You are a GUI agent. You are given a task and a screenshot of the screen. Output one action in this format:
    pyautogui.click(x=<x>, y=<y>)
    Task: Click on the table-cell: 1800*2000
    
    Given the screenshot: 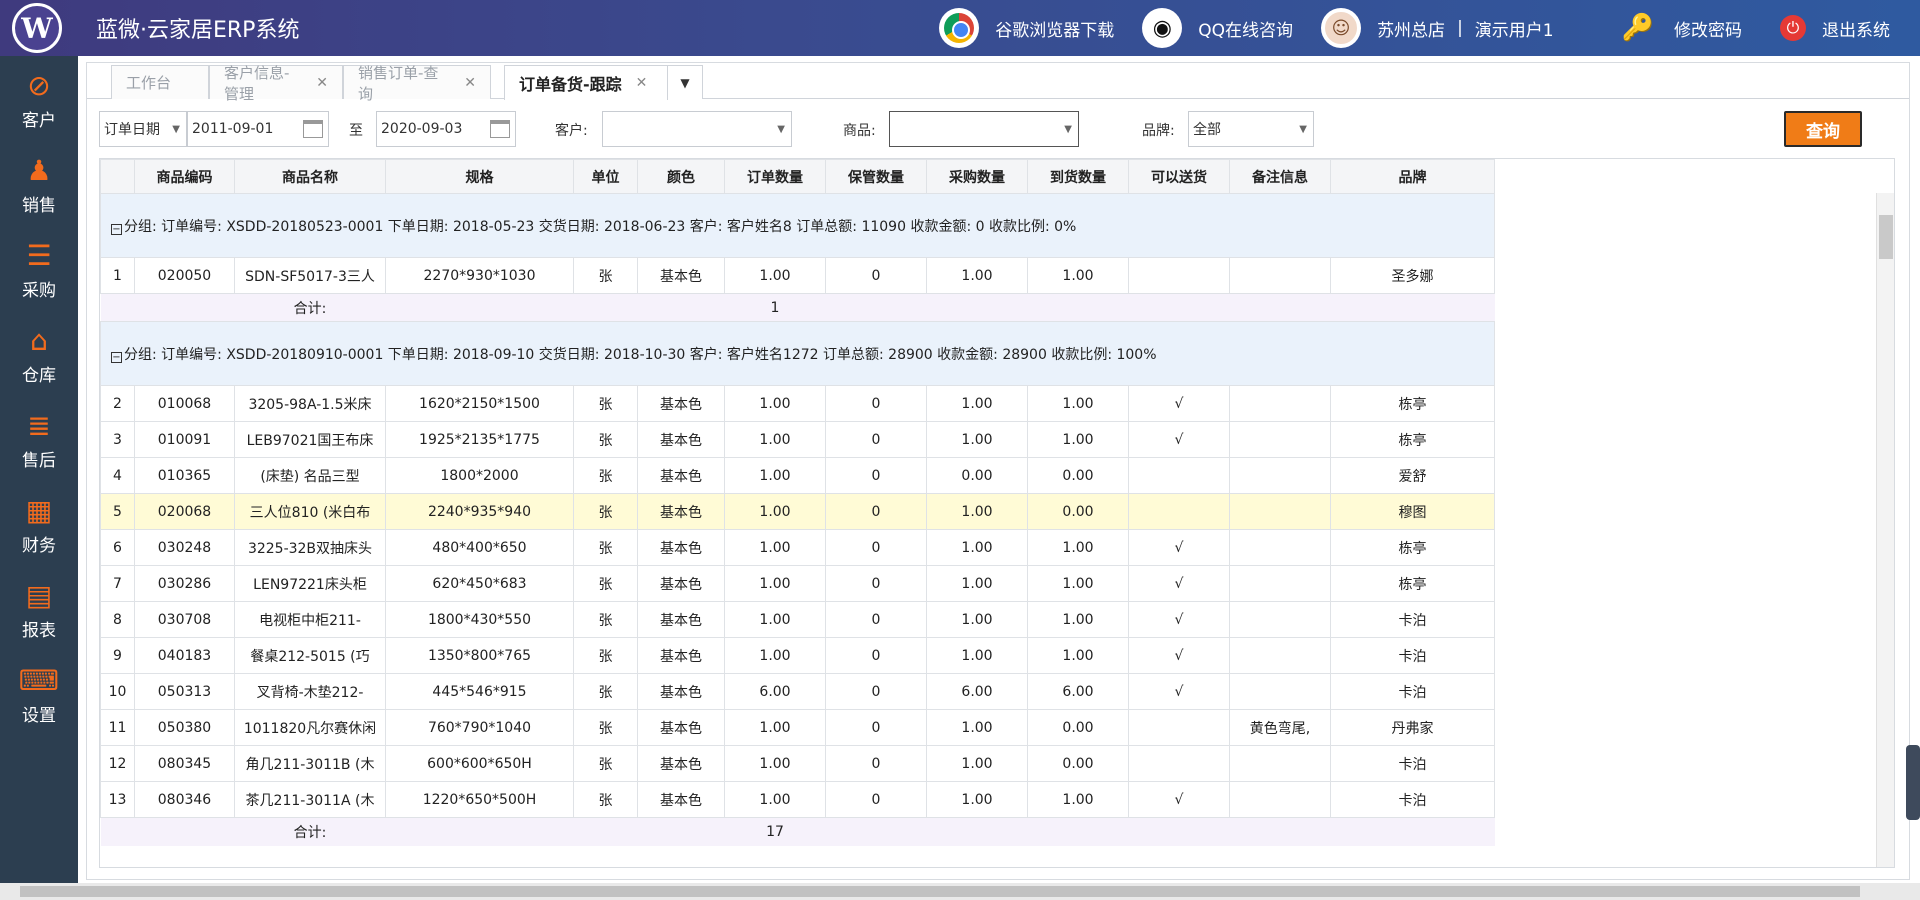 What is the action you would take?
    pyautogui.click(x=479, y=475)
    